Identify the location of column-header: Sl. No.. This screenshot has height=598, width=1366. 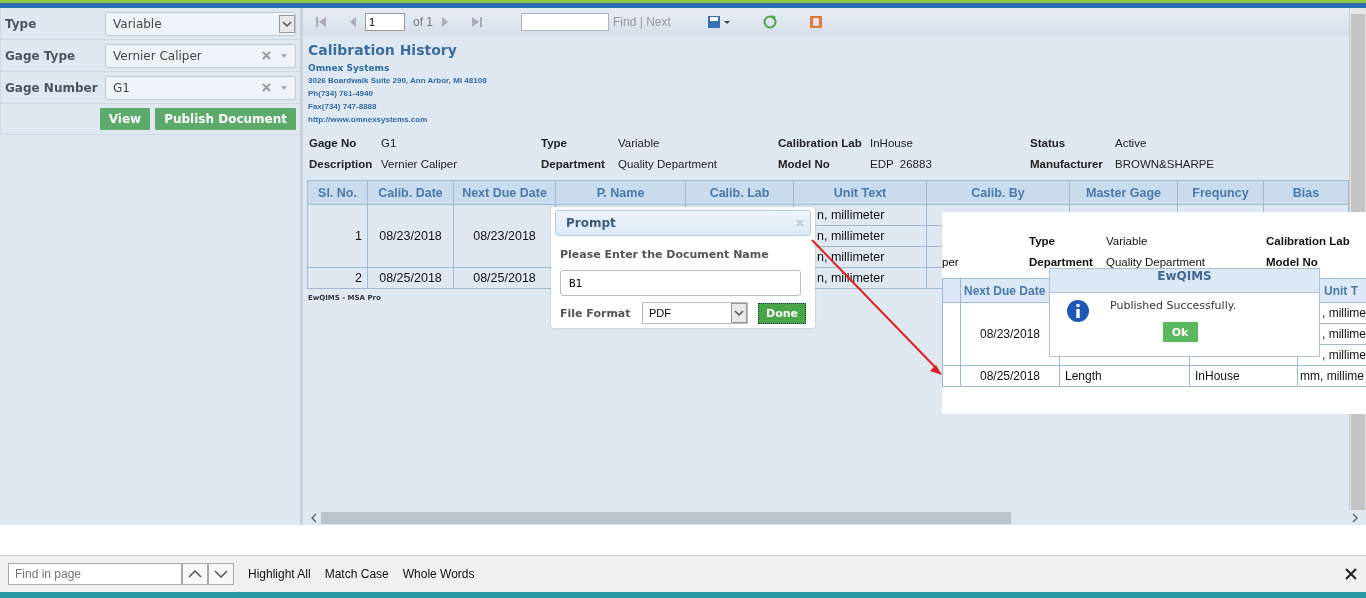
(337, 192).